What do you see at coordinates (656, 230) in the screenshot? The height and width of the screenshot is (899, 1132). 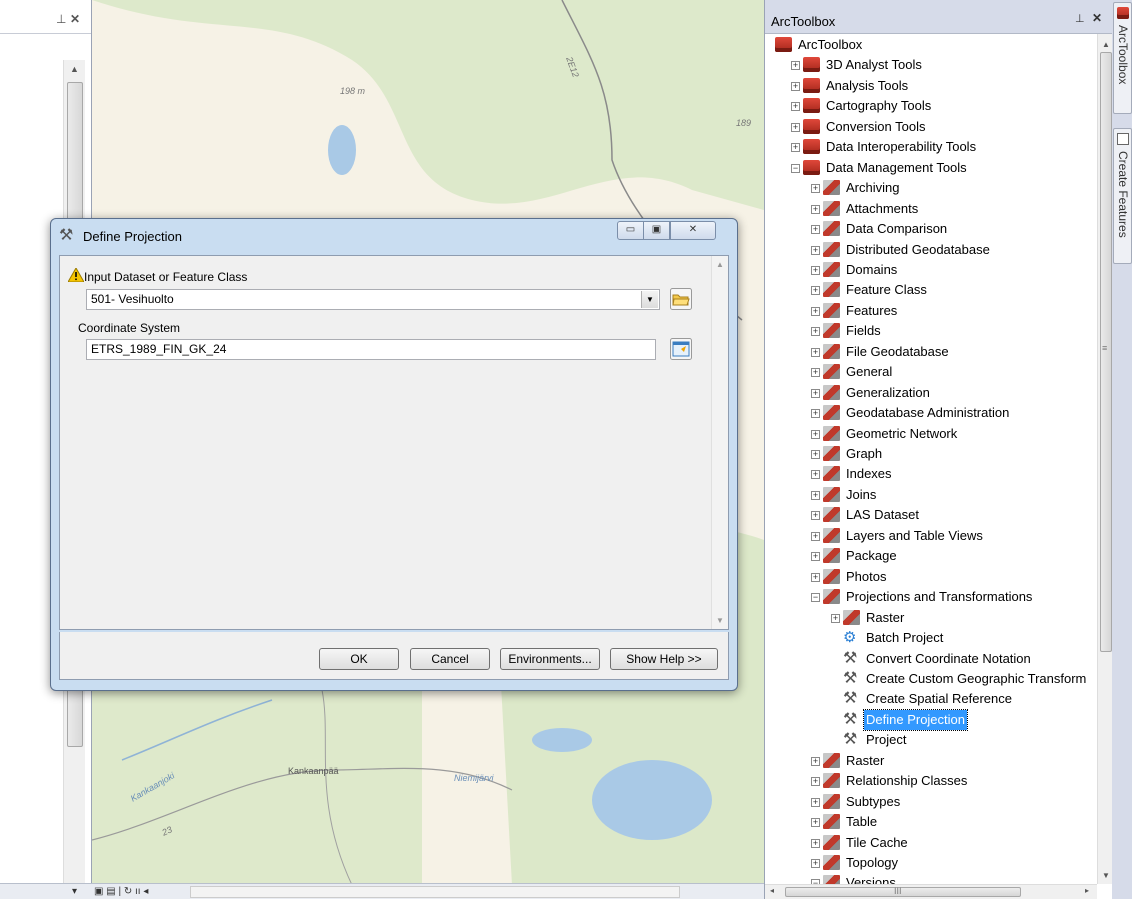 I see `maximize-button: ▣` at bounding box center [656, 230].